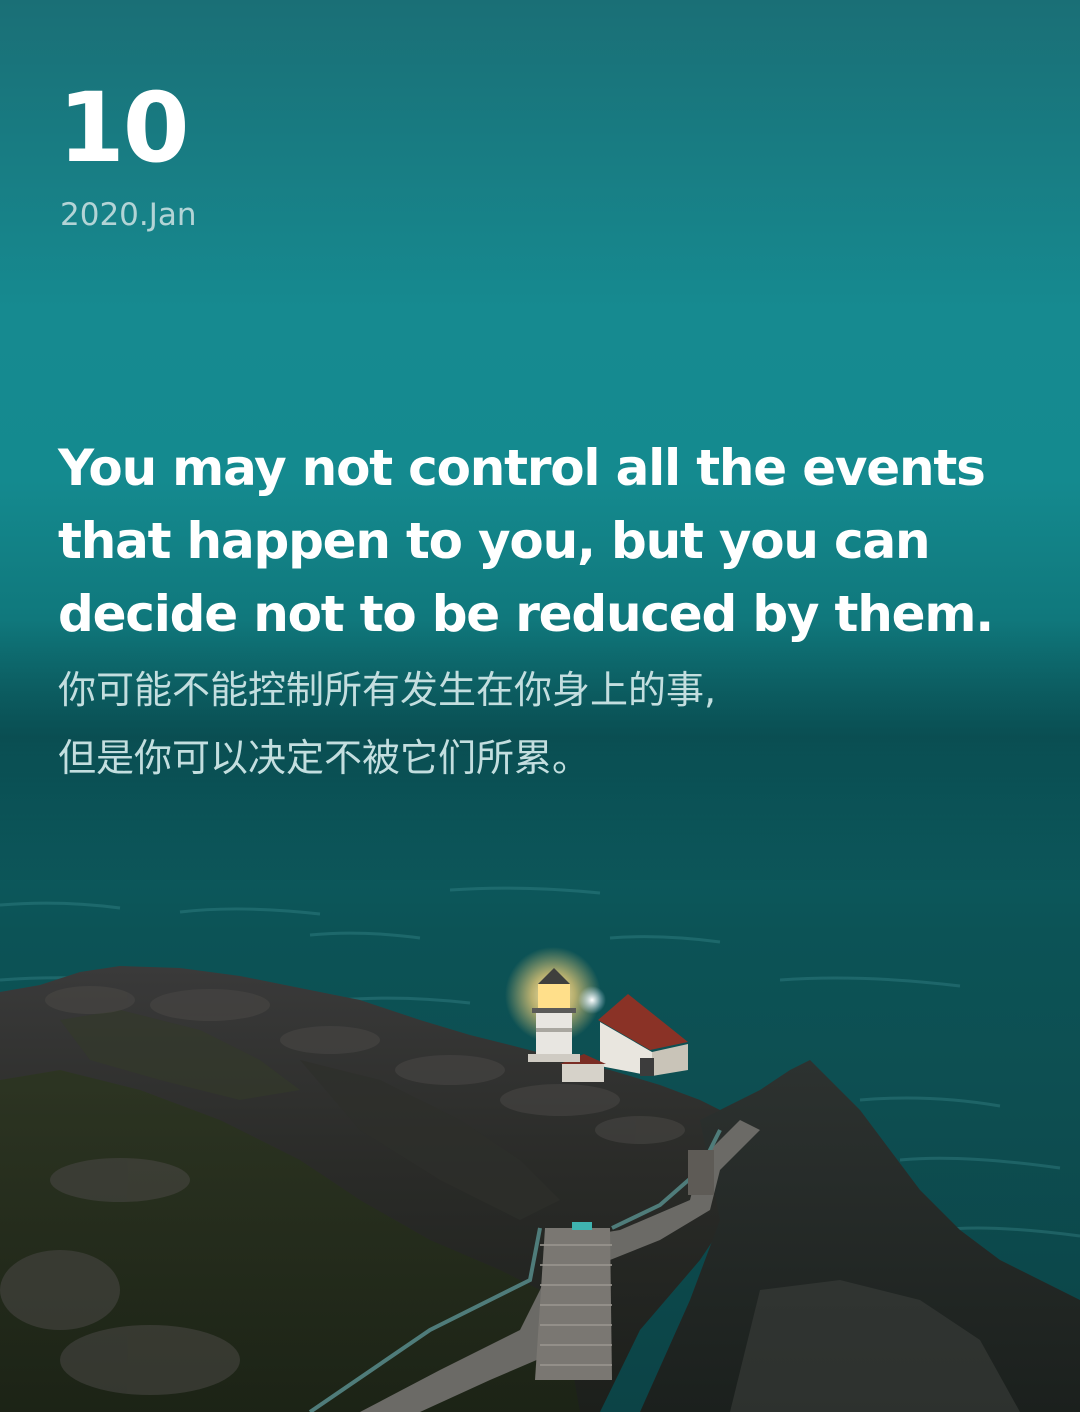 The image size is (1080, 1412). I want to click on date-day: 10, so click(124, 128).